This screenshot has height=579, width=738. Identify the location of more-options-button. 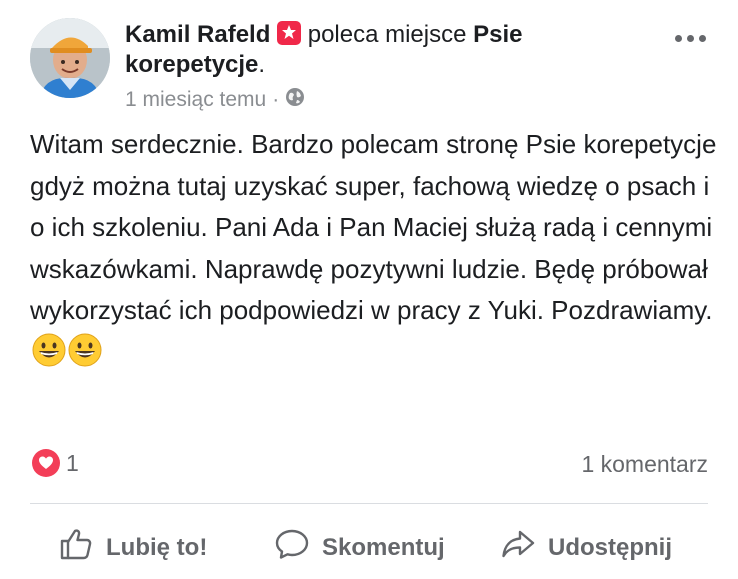
(690, 38).